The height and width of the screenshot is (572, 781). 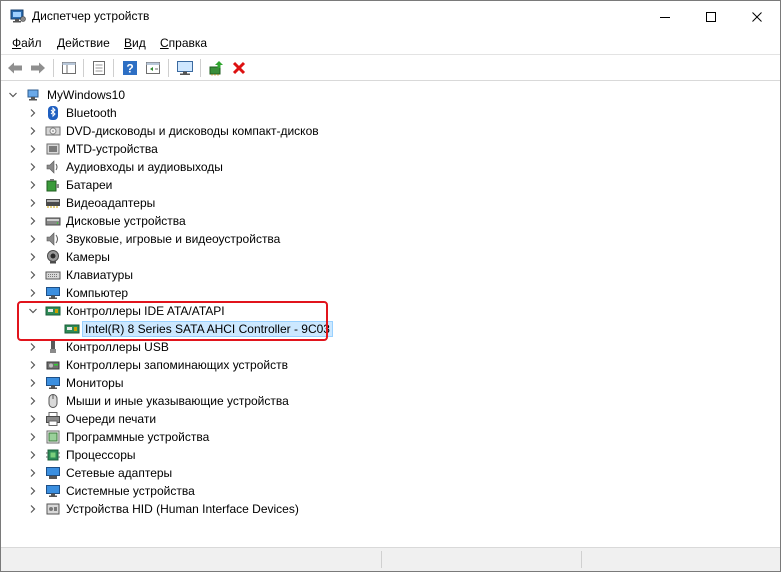 What do you see at coordinates (15, 68) in the screenshot?
I see `back-icon` at bounding box center [15, 68].